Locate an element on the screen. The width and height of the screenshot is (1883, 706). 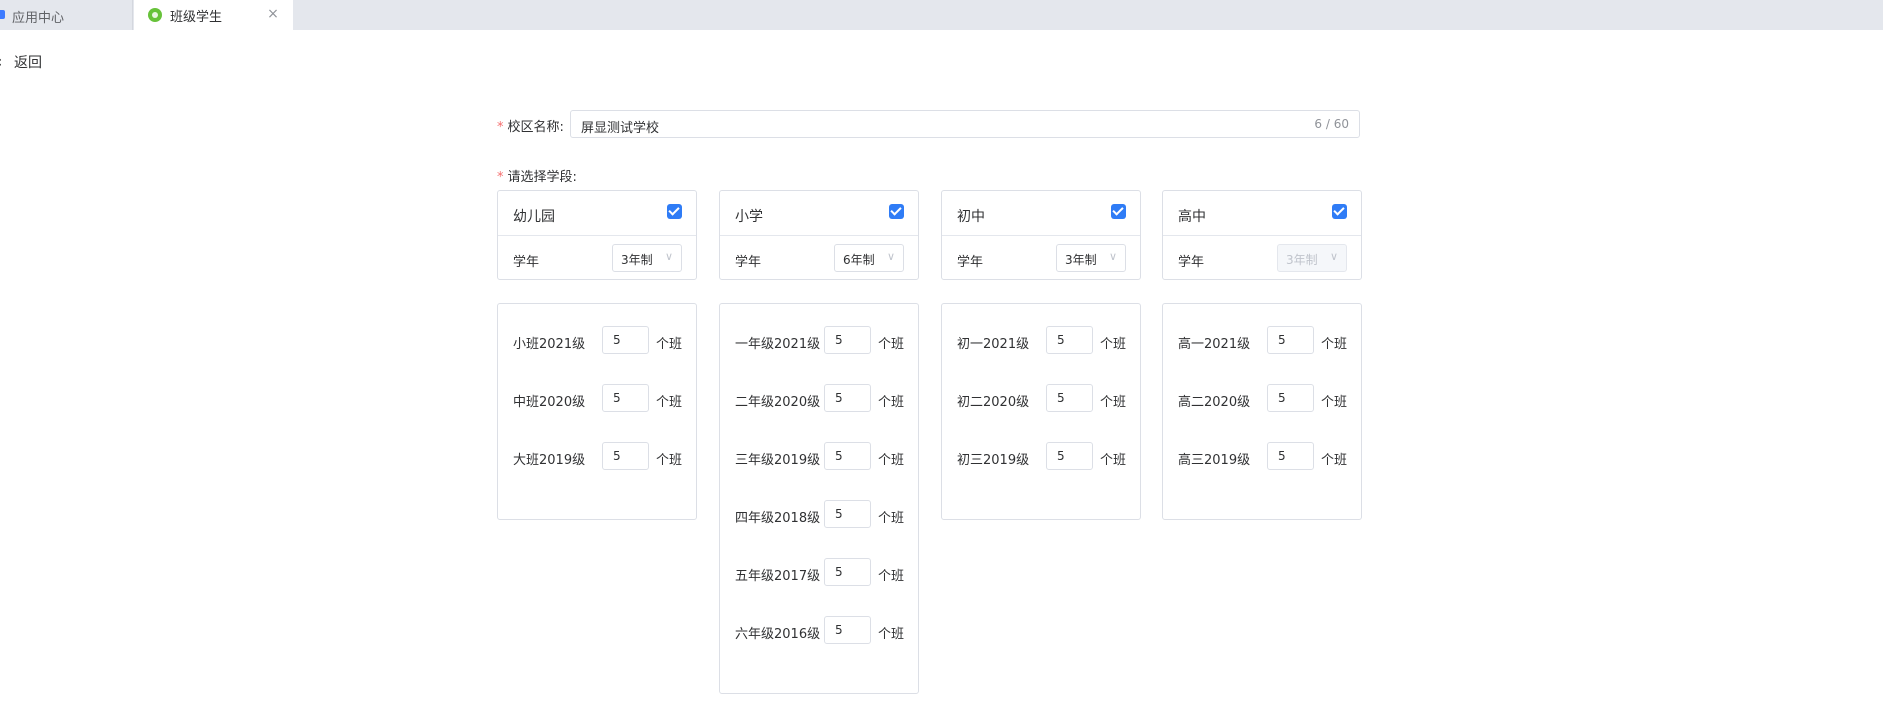
grade-row: 五年级2017级 5 个班 is located at coordinates (819, 573).